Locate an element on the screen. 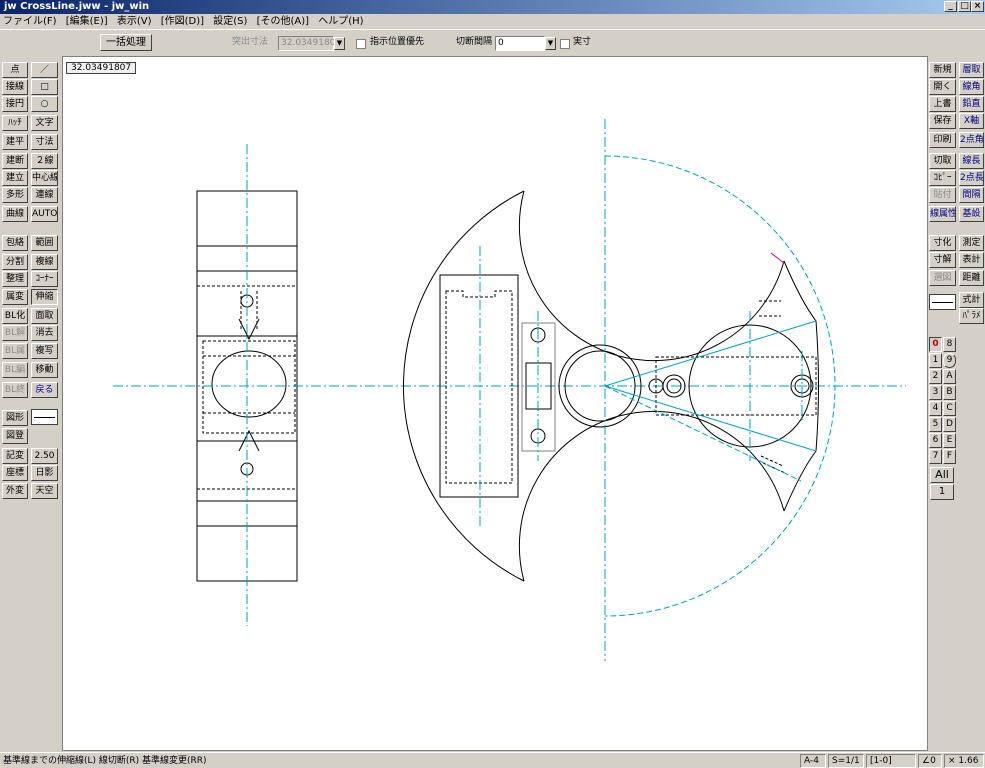 The image size is (985, 768). tool-15-b: 複写 is located at coordinates (44, 351).